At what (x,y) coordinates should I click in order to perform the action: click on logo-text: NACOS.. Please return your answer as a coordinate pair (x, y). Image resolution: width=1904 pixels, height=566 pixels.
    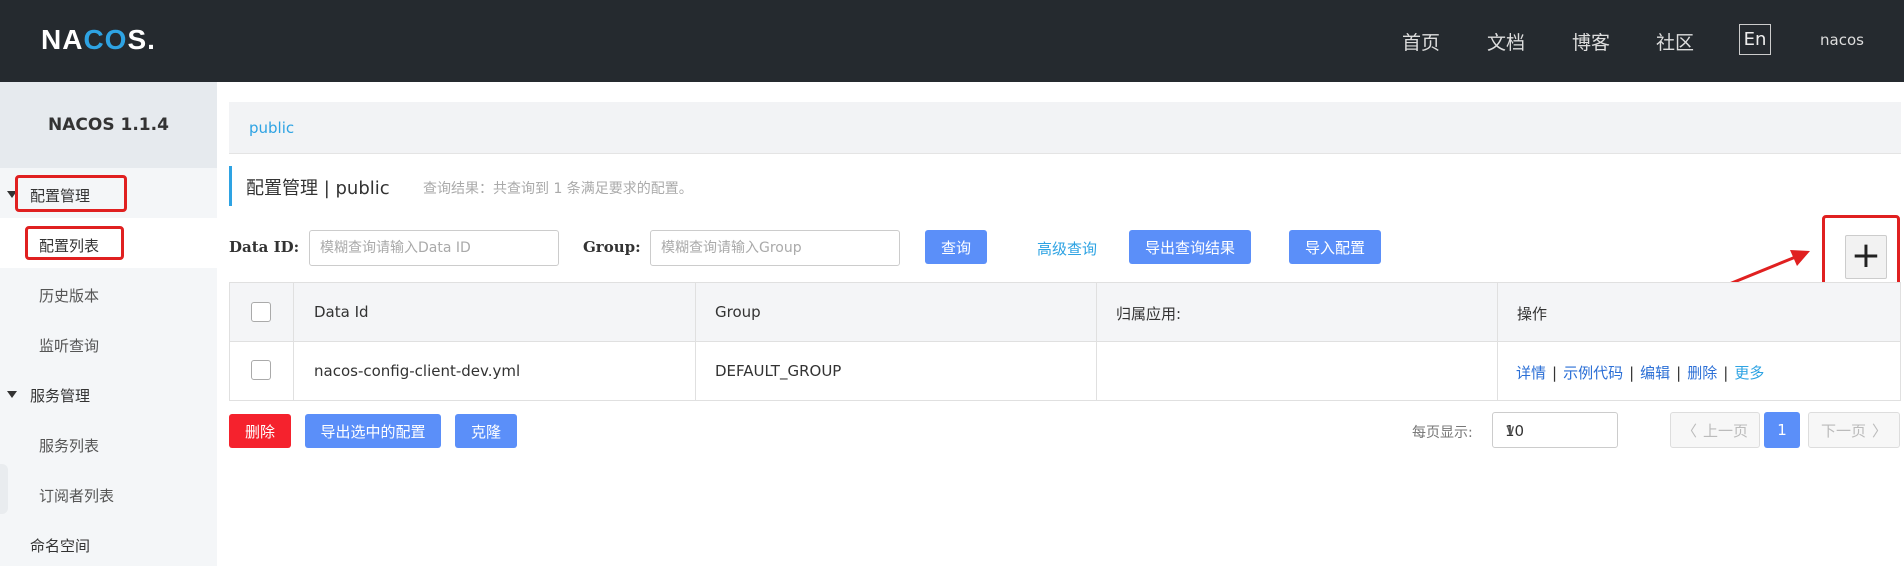
    Looking at the image, I should click on (98, 39).